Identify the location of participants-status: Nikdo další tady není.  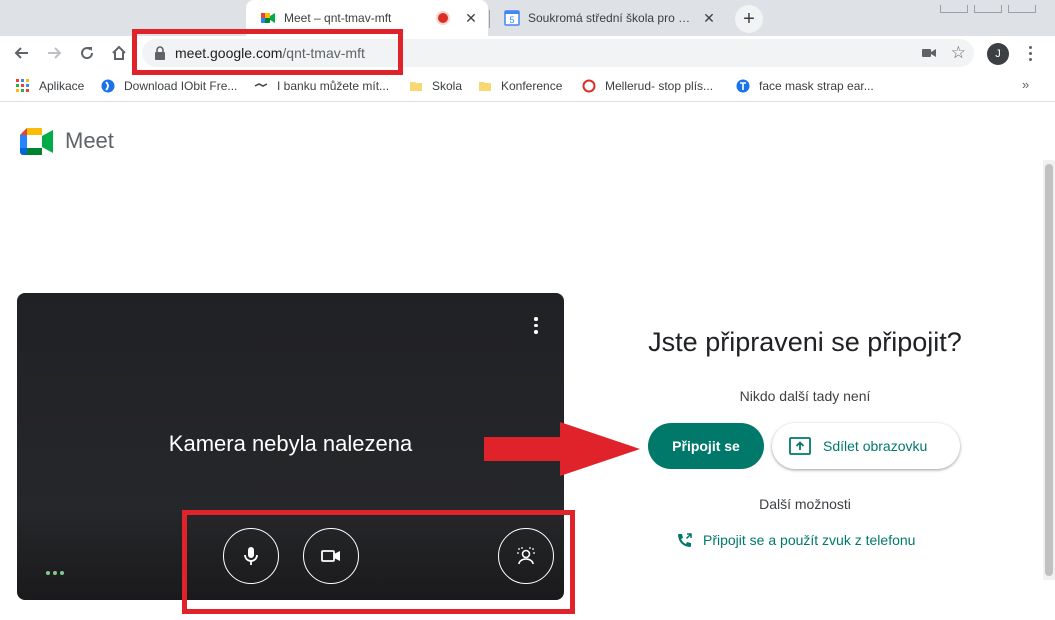
(805, 396).